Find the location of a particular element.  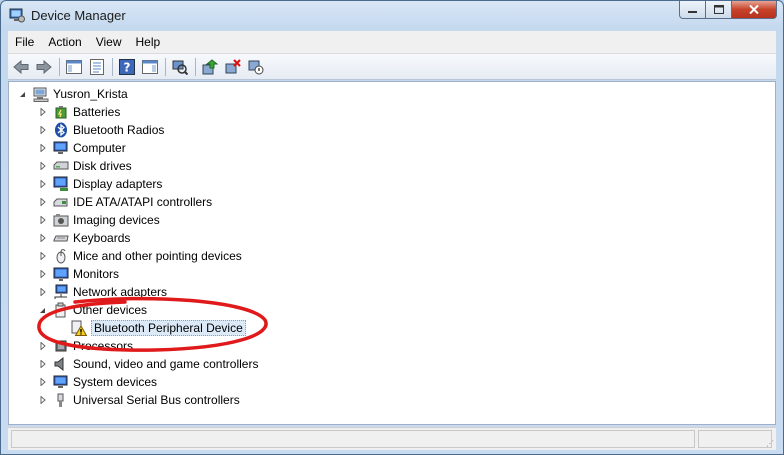

battery-icon is located at coordinates (61, 112).